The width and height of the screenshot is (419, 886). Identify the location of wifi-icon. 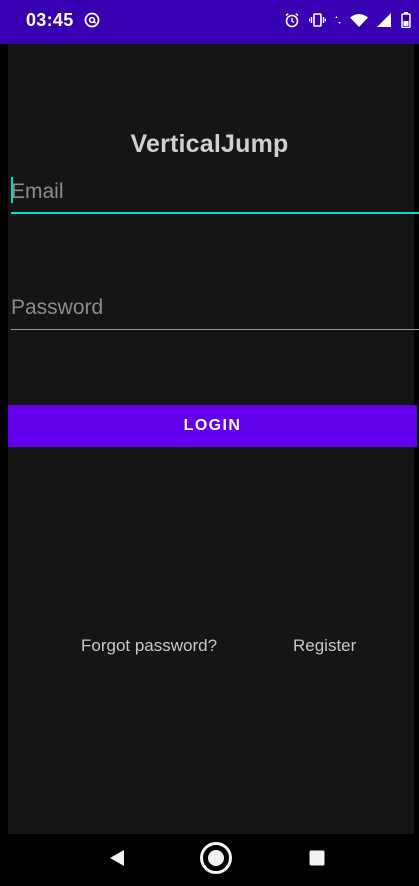
(359, 20).